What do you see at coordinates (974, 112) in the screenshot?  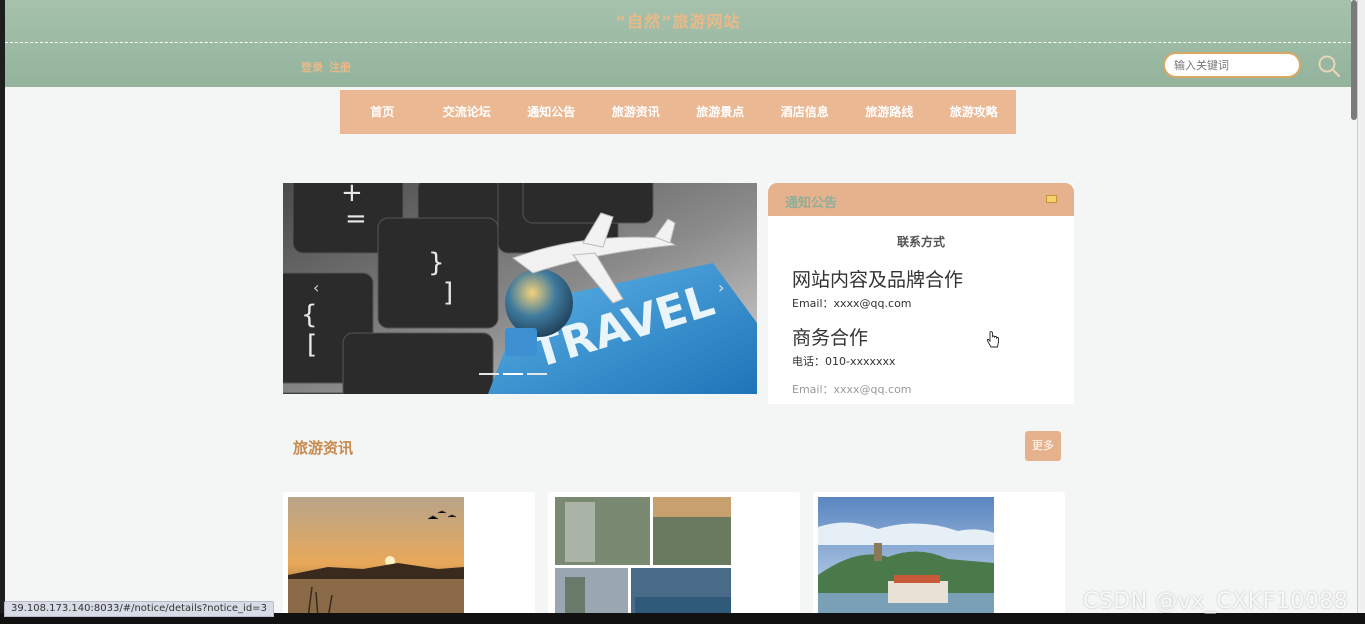 I see `nav-travel-guides: 旅游攻略` at bounding box center [974, 112].